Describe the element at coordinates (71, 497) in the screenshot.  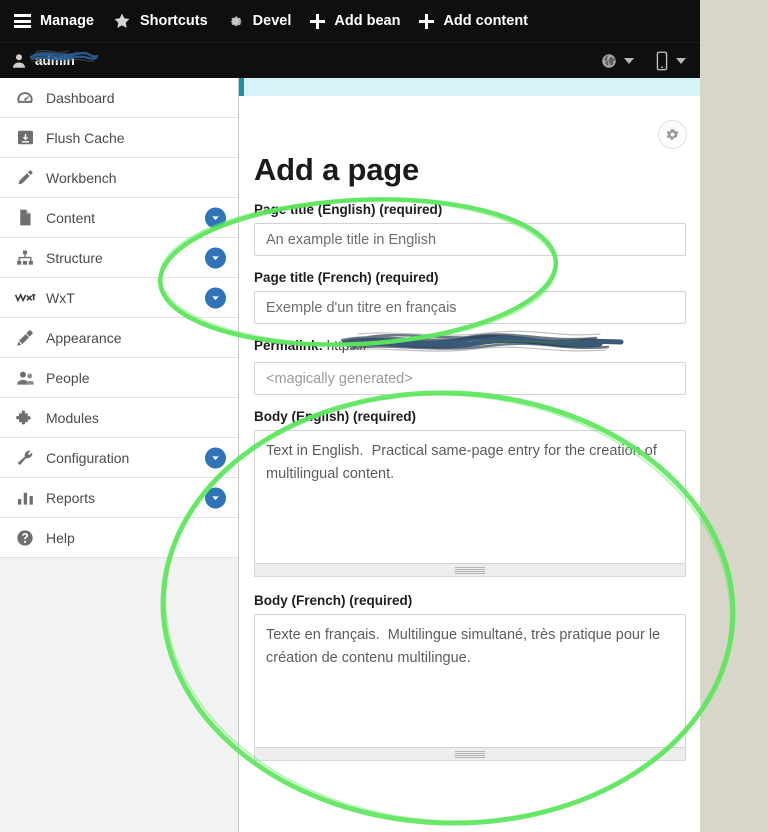
I see `sidebar-item-label: Reports` at that location.